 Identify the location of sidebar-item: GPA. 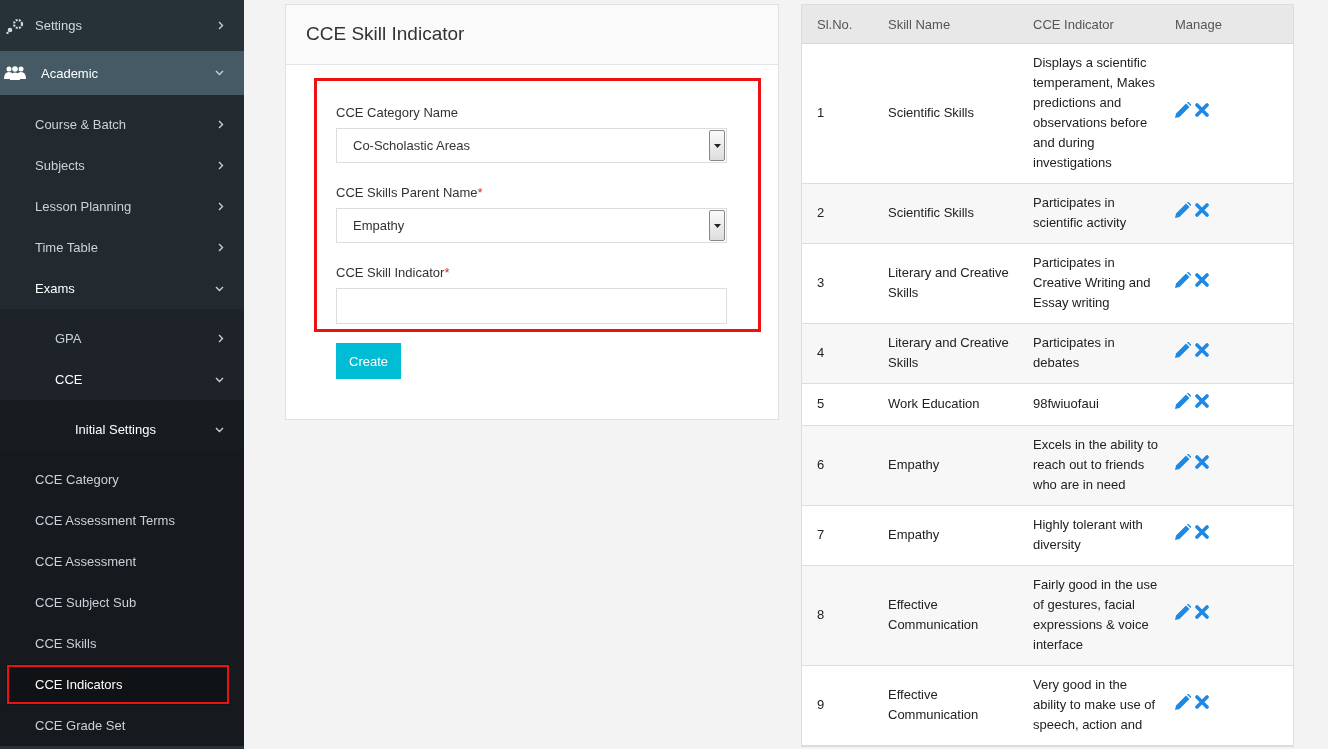
(122, 338).